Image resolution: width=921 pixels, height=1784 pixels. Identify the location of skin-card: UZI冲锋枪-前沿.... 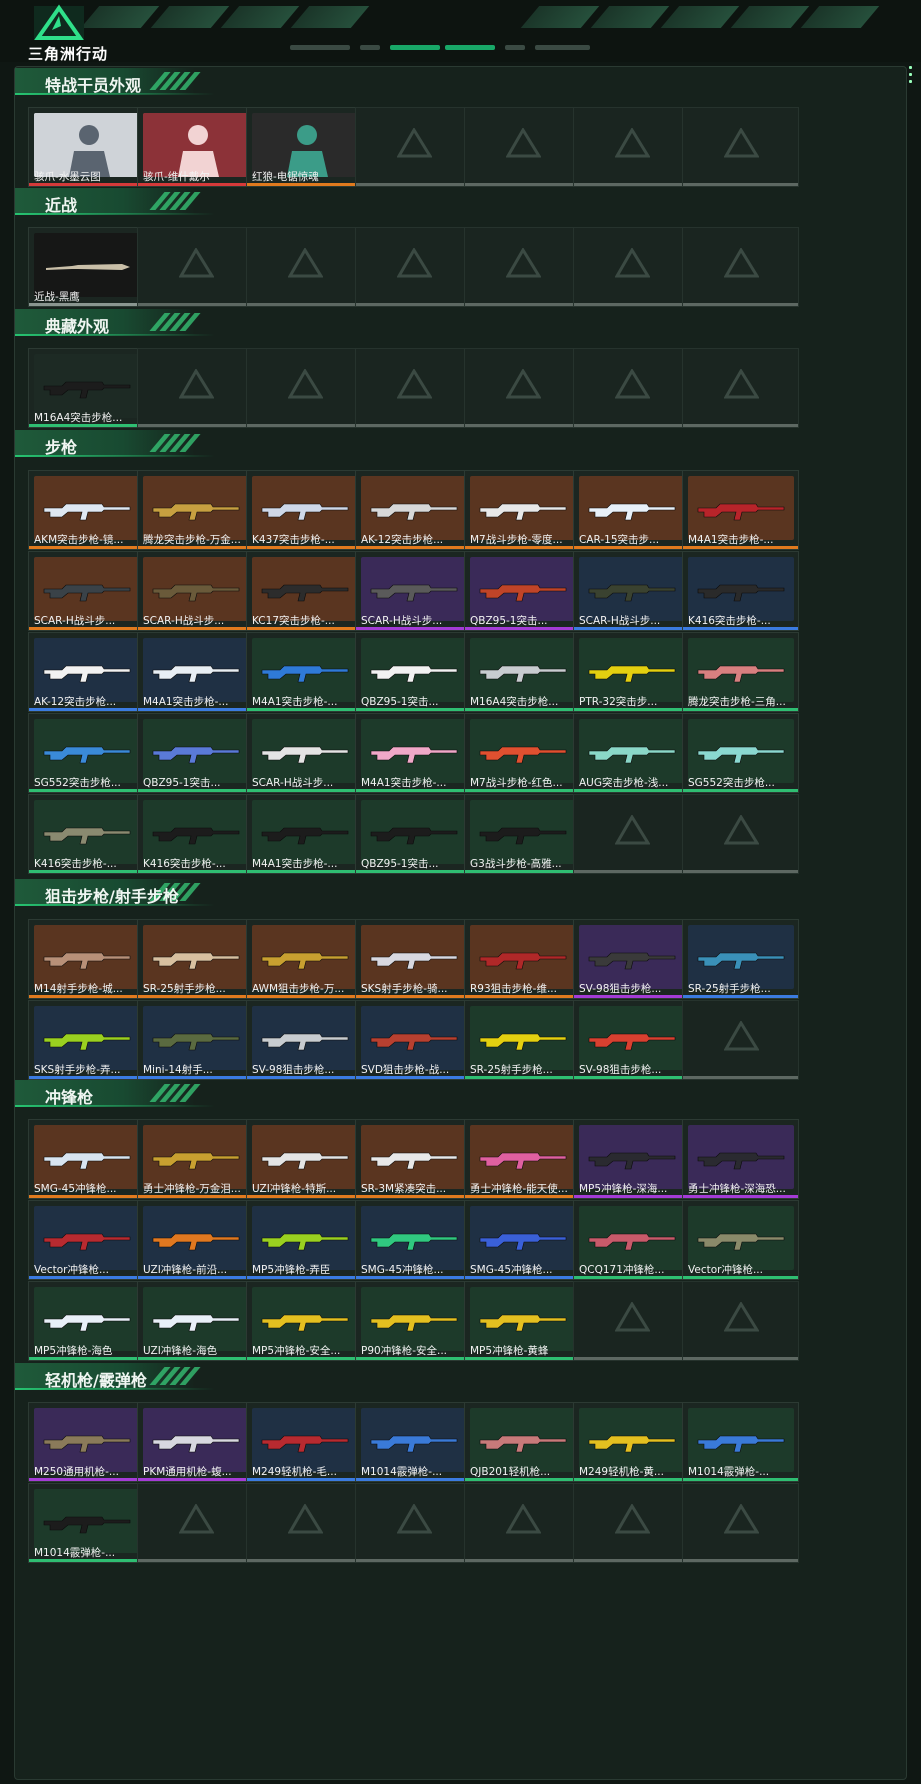
(195, 1240).